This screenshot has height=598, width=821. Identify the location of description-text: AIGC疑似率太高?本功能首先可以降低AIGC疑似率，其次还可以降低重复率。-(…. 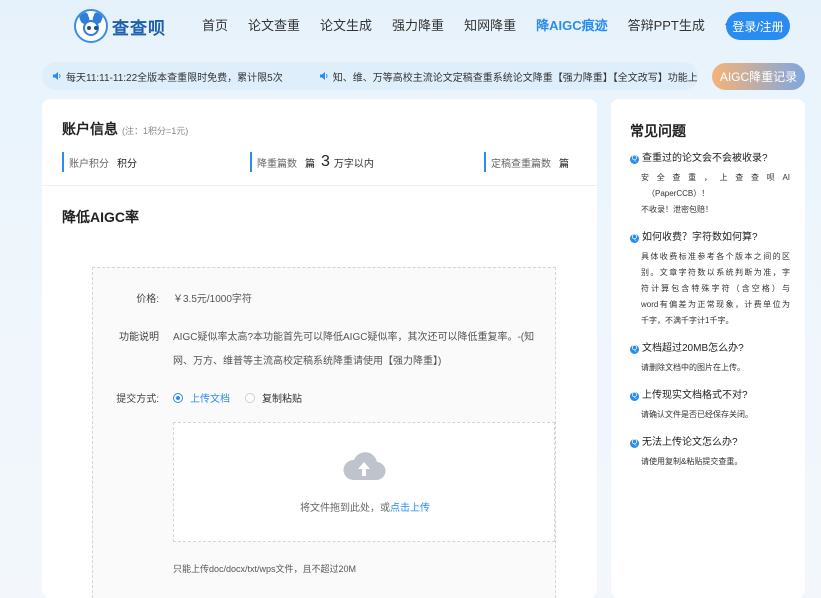
(354, 349).